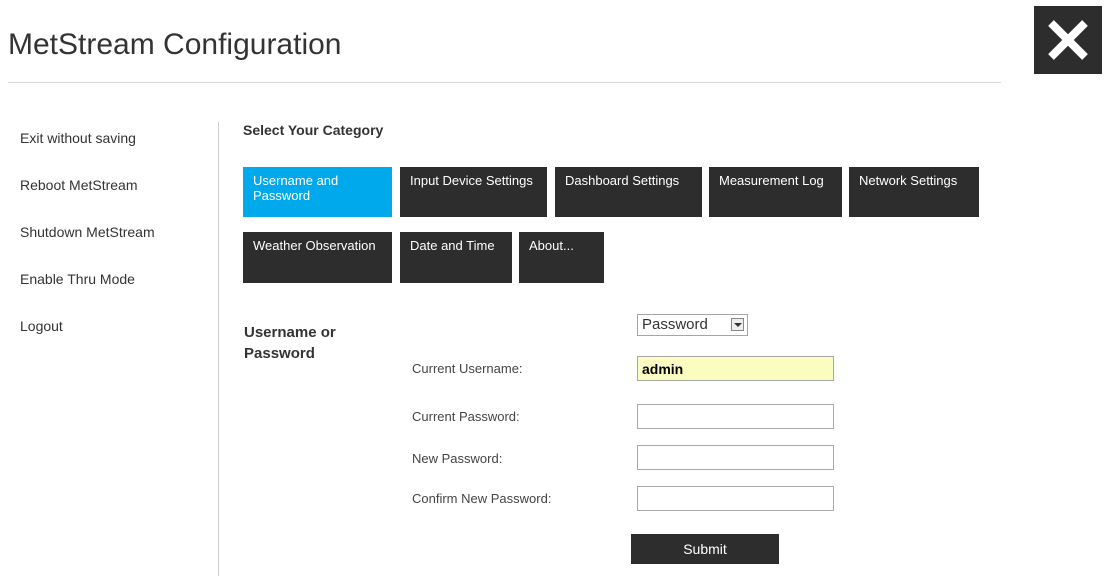  I want to click on sidebar-item-logout: Logout, so click(110, 339).